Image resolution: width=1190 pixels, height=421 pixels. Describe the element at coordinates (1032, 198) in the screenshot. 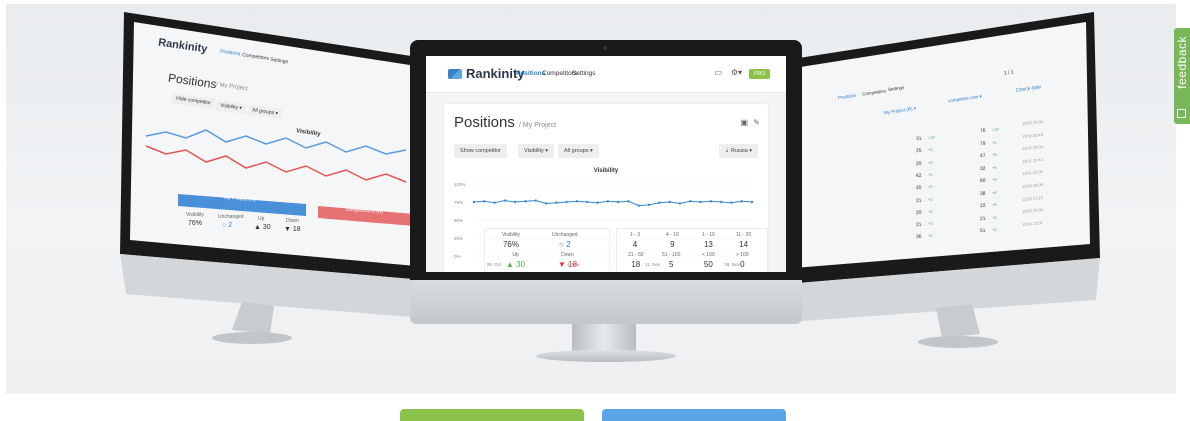

I see `check-date: 11/02 17:23` at that location.